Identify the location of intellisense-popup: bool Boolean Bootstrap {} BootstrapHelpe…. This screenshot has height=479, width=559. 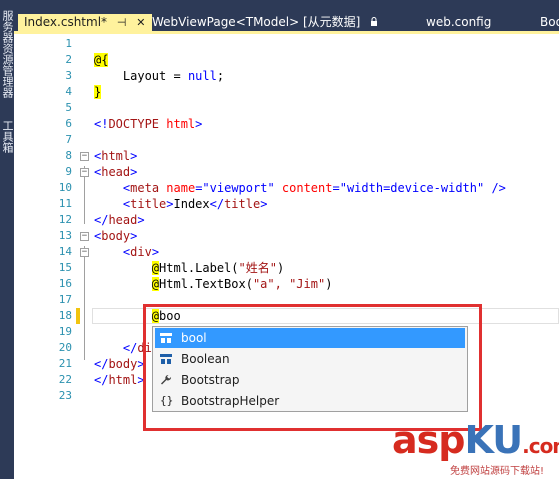
(310, 369).